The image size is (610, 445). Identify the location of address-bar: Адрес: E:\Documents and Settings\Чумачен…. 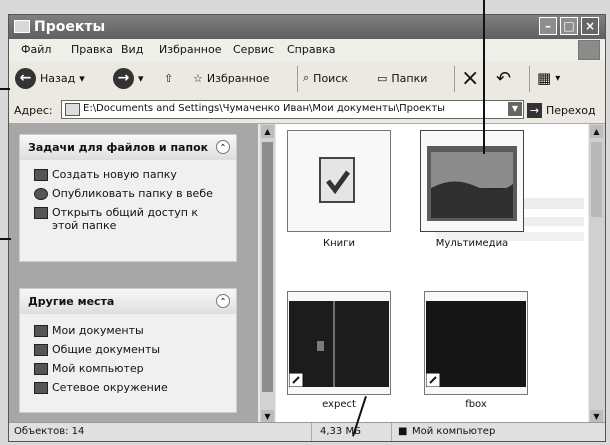
(307, 110).